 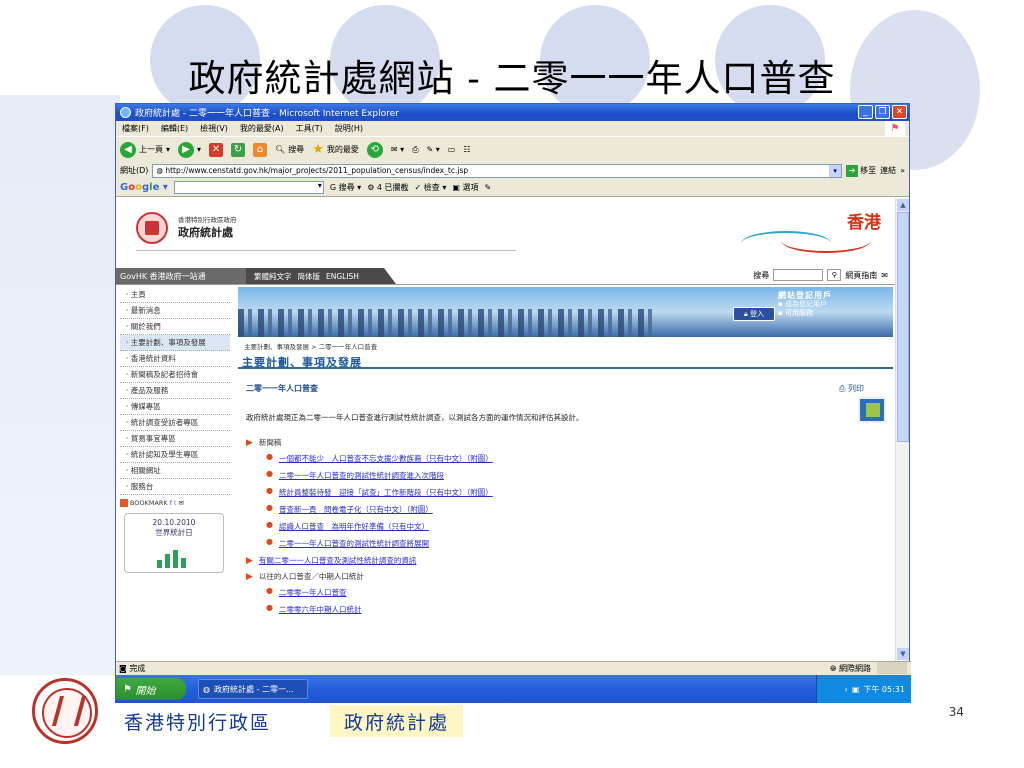 What do you see at coordinates (834, 275) in the screenshot?
I see `search-icon: ⚲` at bounding box center [834, 275].